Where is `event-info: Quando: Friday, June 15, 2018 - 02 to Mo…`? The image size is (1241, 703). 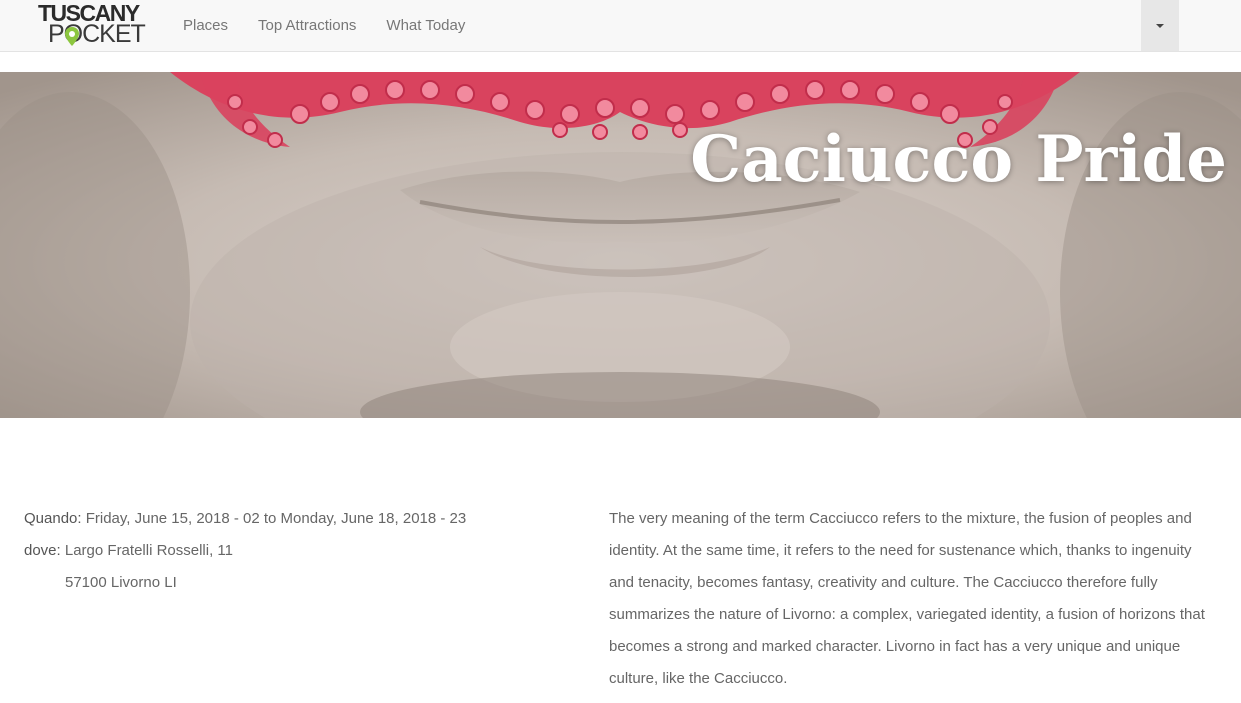
event-info: Quando: Friday, June 15, 2018 - 02 to Mo… is located at coordinates (304, 551).